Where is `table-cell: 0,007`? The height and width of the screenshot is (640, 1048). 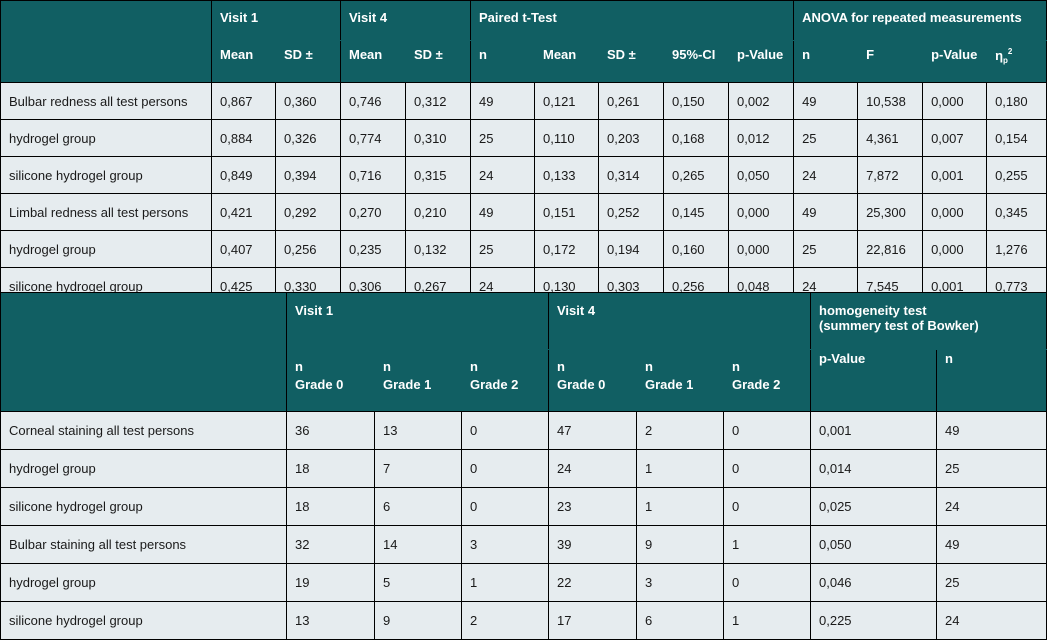 table-cell: 0,007 is located at coordinates (955, 138).